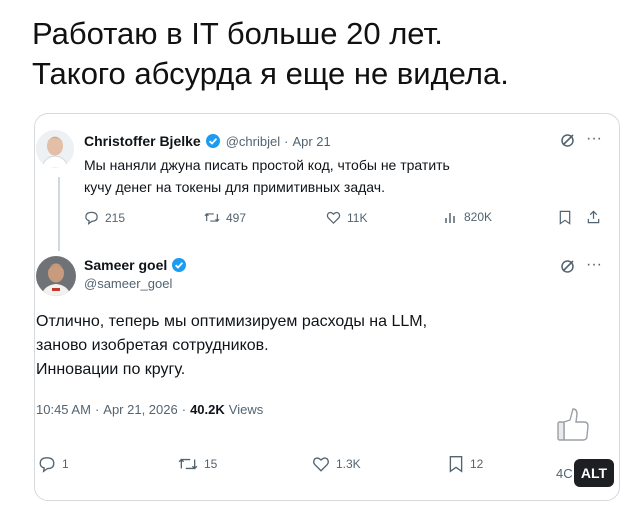 This screenshot has width=640, height=514. Describe the element at coordinates (477, 464) in the screenshot. I see `main-bookmark-count: 12` at that location.